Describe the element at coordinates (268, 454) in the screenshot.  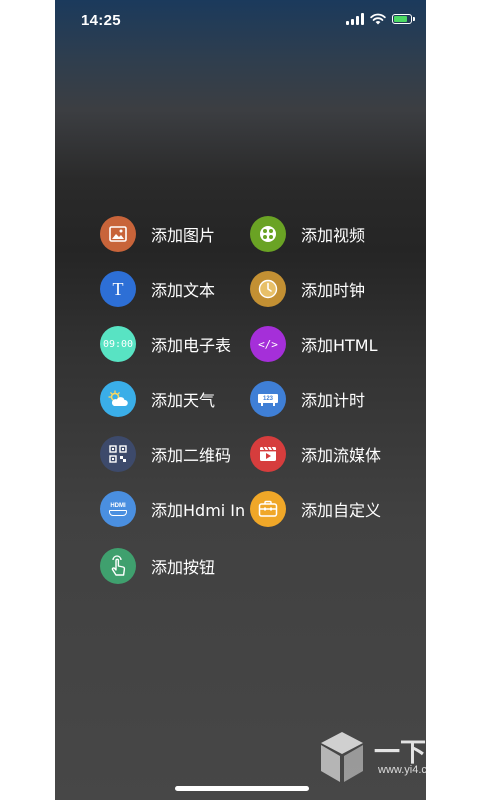
I see `stream-icon` at that location.